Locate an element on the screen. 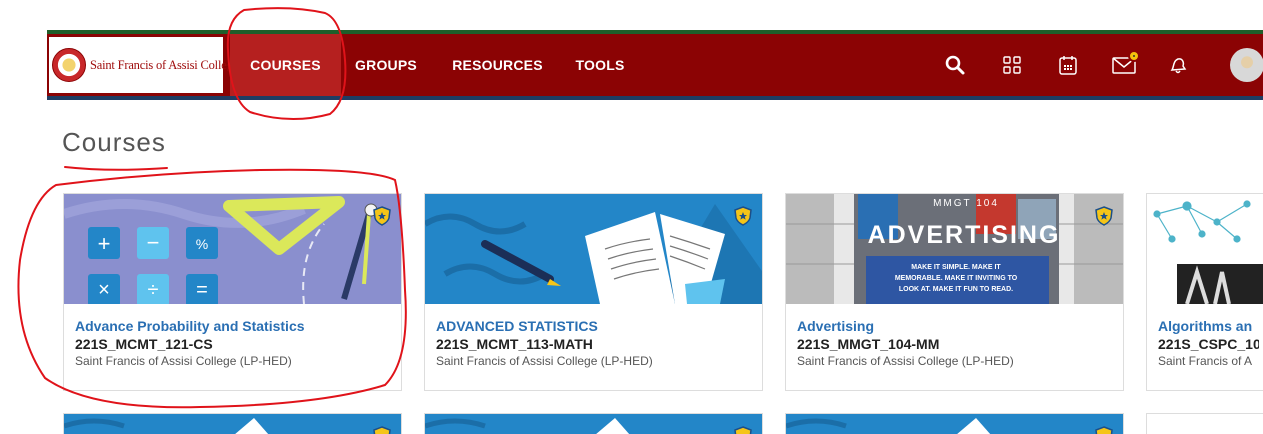 This screenshot has height=434, width=1263. college-seal-icon is located at coordinates (69, 65).